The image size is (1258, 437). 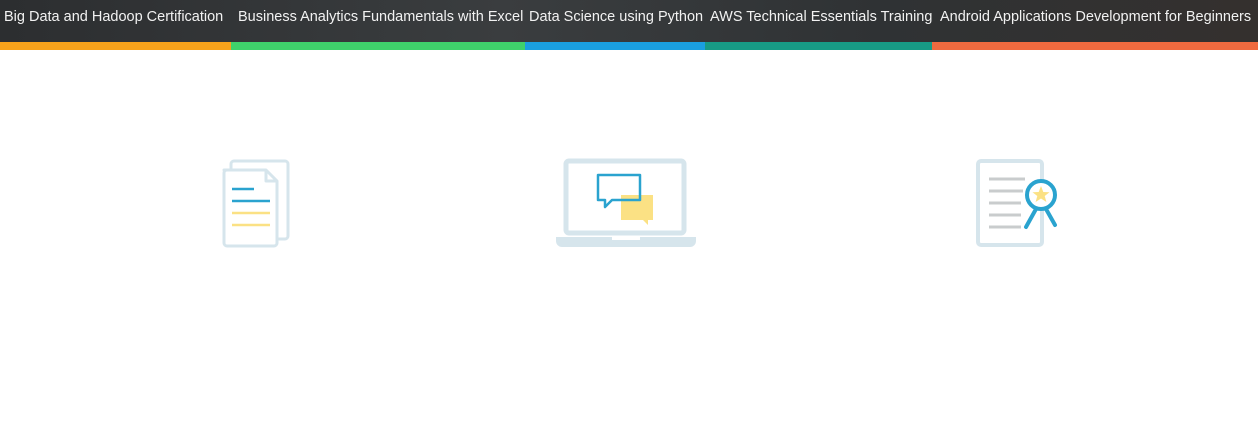 I want to click on course-tab-big-data-hadoop: Big Data and Hadoop Certification, so click(x=115, y=25).